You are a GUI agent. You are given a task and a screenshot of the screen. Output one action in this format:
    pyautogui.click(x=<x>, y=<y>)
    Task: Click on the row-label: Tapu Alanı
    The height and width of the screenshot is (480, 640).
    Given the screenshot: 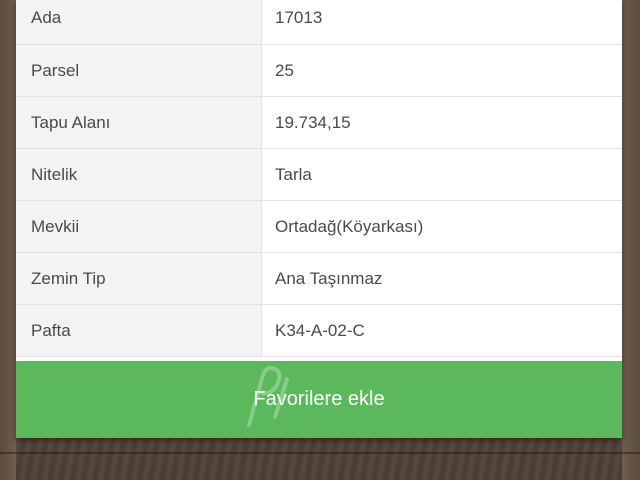 What is the action you would take?
    pyautogui.click(x=139, y=122)
    